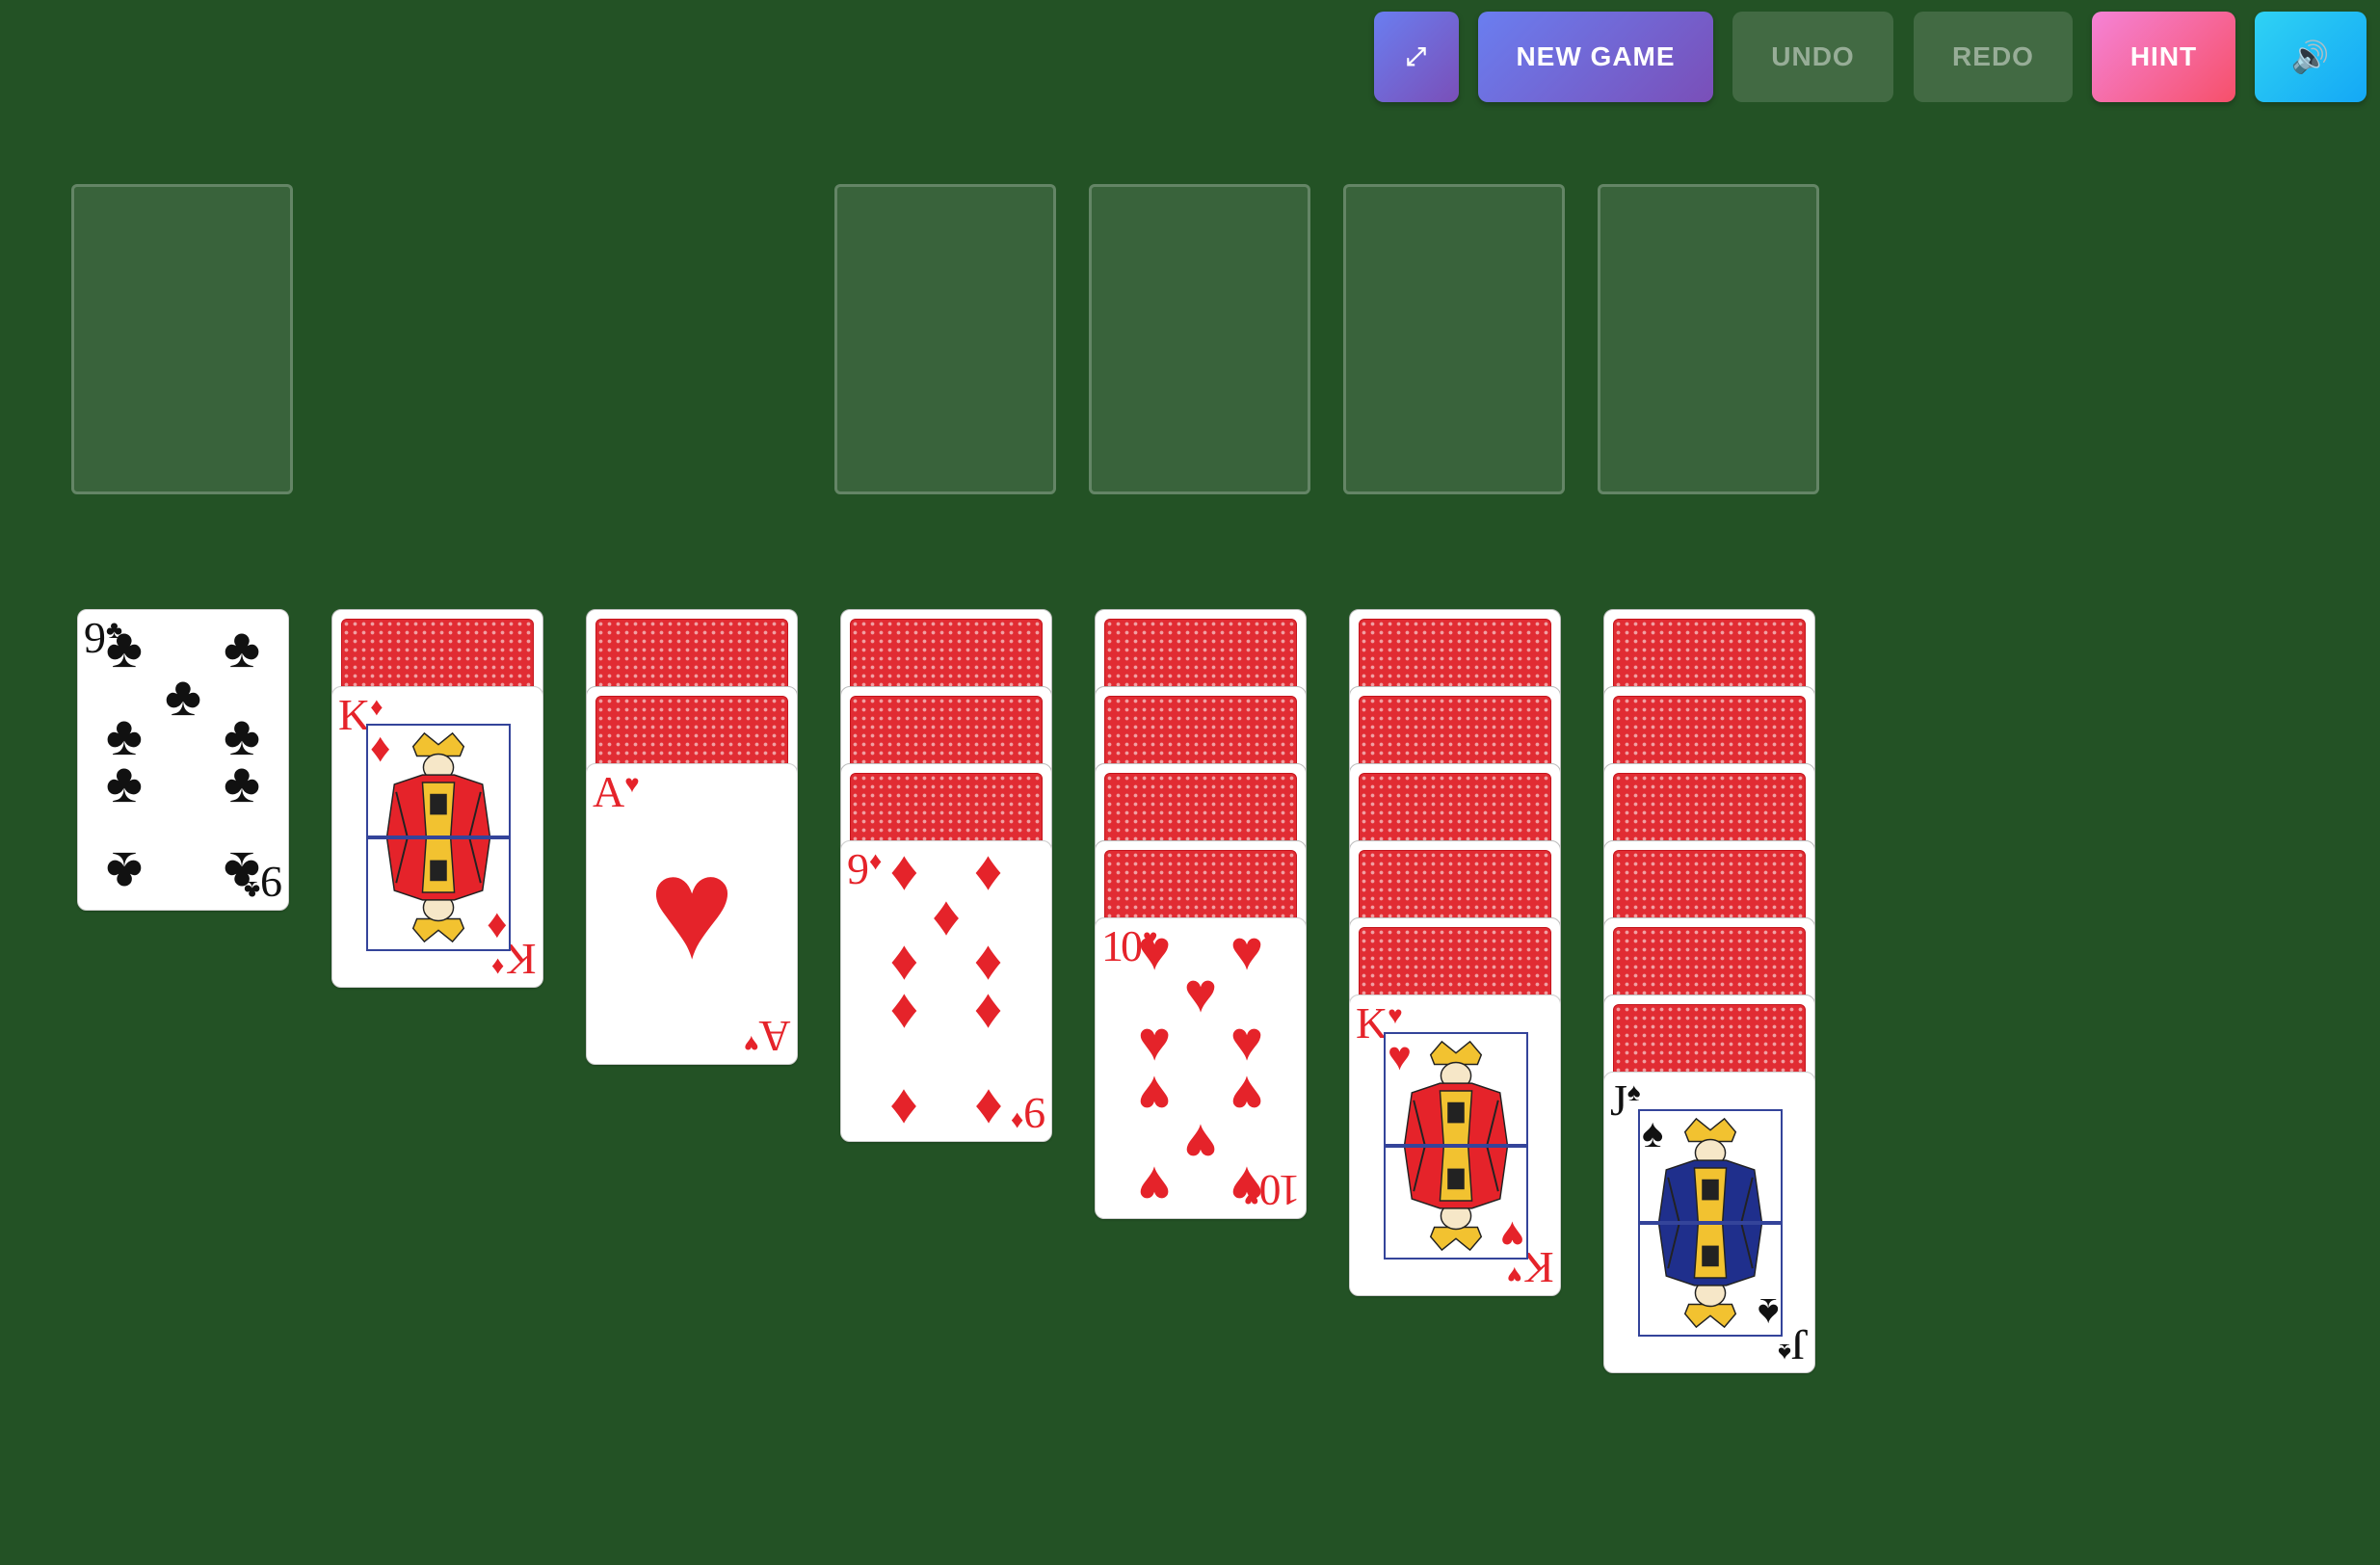 The height and width of the screenshot is (1565, 2380). Describe the element at coordinates (182, 339) in the screenshot. I see `stock-pile-slot` at that location.